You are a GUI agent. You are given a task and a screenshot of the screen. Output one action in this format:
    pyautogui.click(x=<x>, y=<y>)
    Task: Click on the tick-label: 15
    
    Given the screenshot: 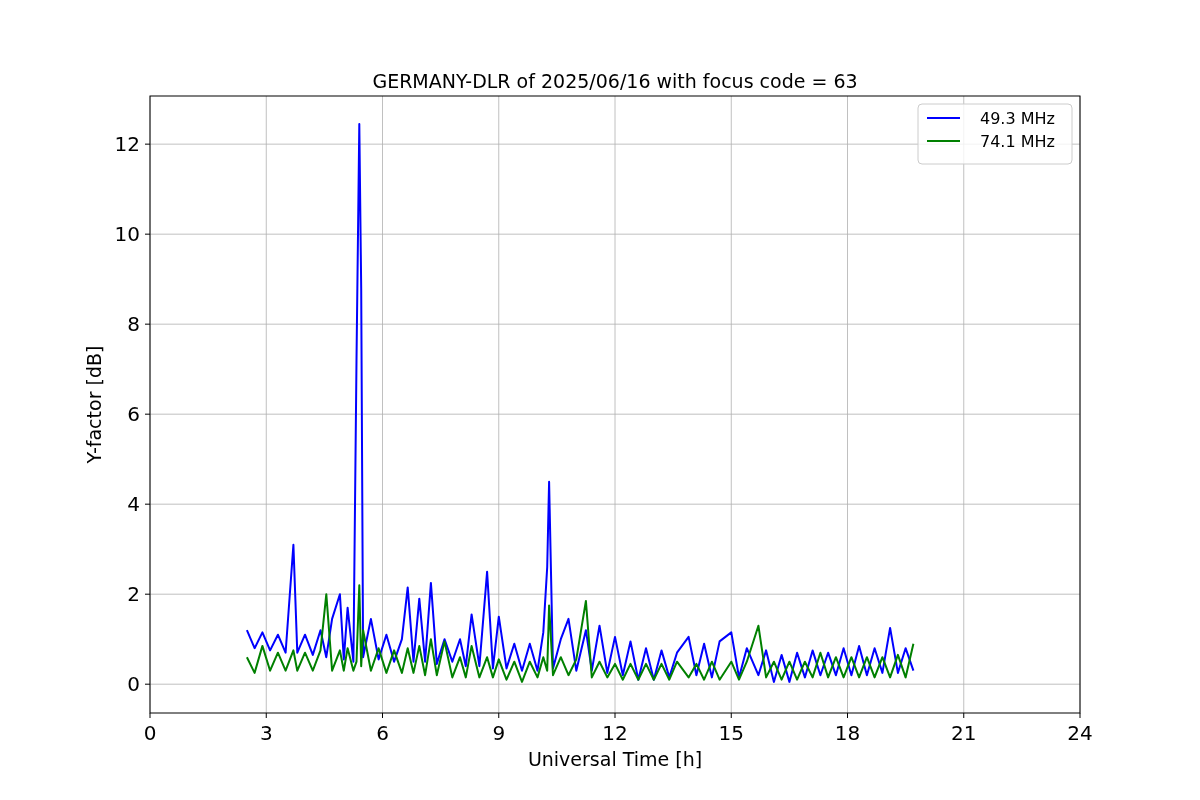 What is the action you would take?
    pyautogui.click(x=731, y=733)
    